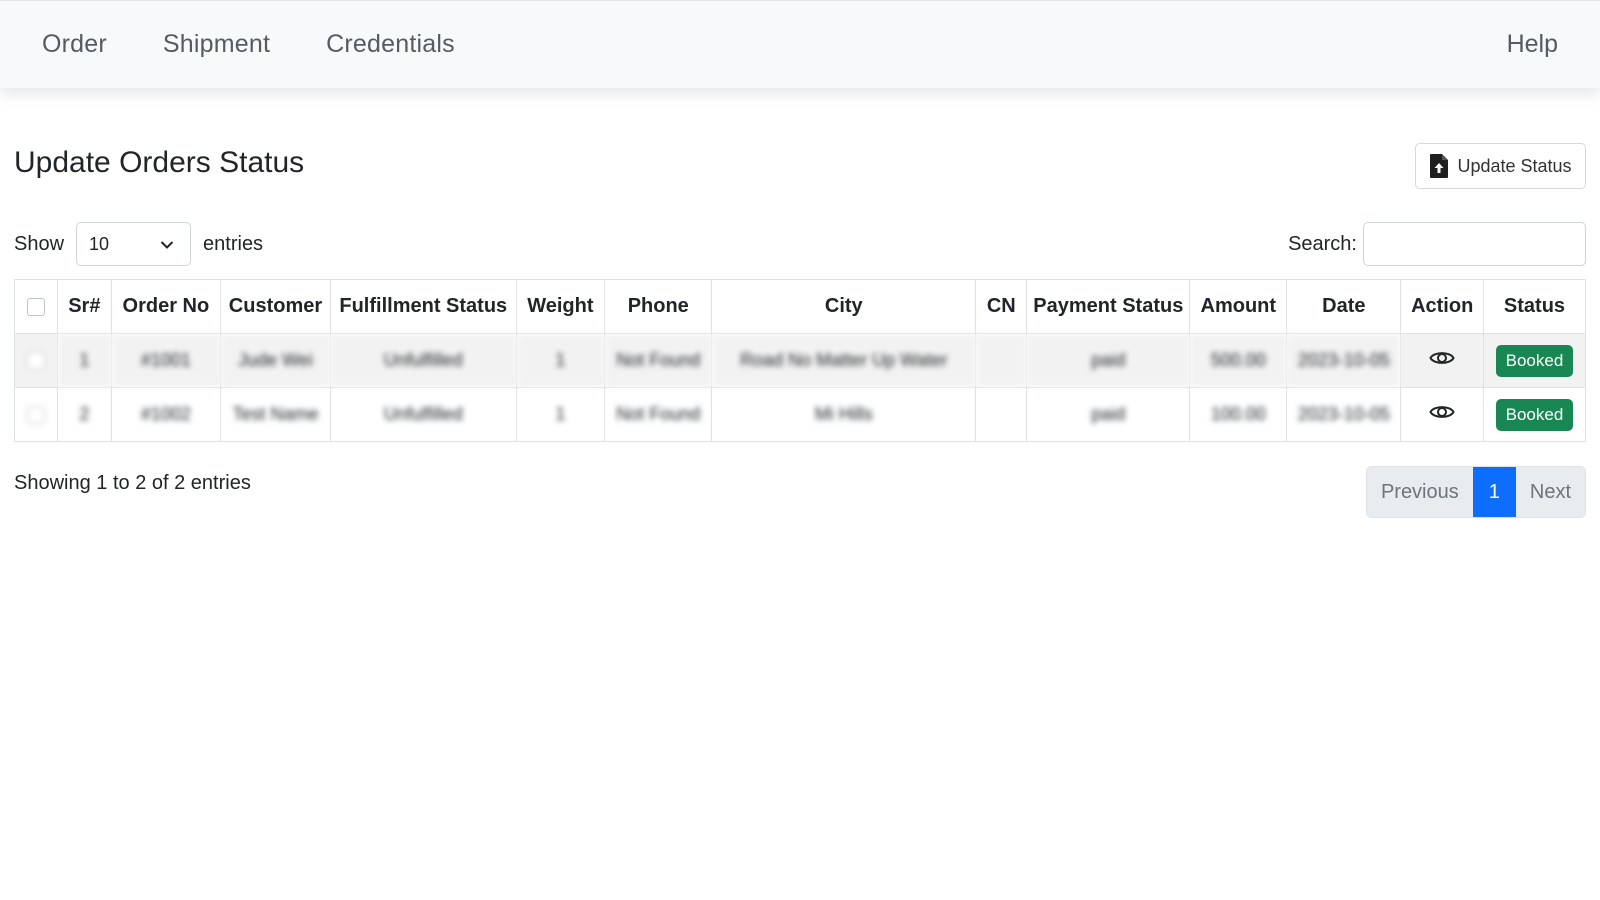 The width and height of the screenshot is (1600, 900). I want to click on update-status-label: Update Status, so click(1514, 165).